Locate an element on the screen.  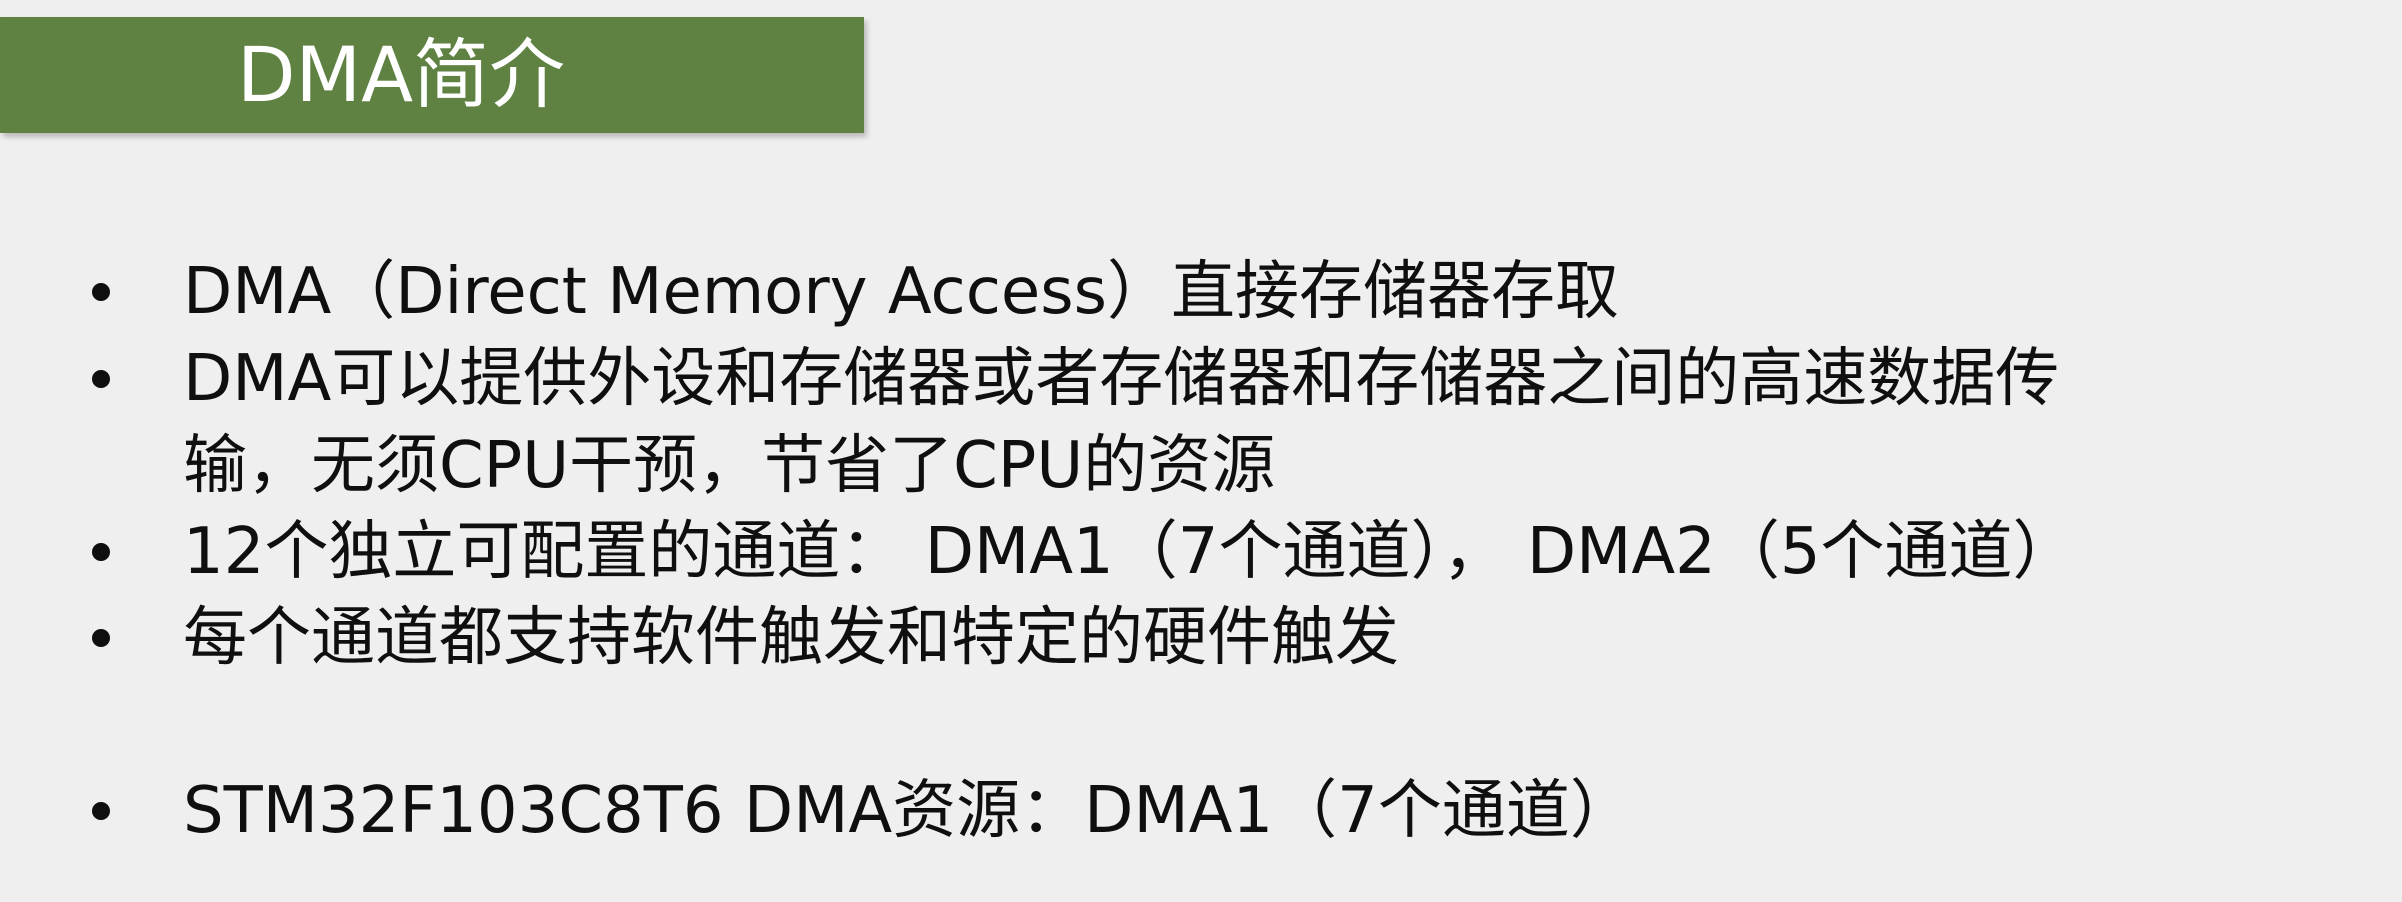
bullet-text-line: 每个通道都支持软件触发和特定的硬件触发 is located at coordinates (791, 638).